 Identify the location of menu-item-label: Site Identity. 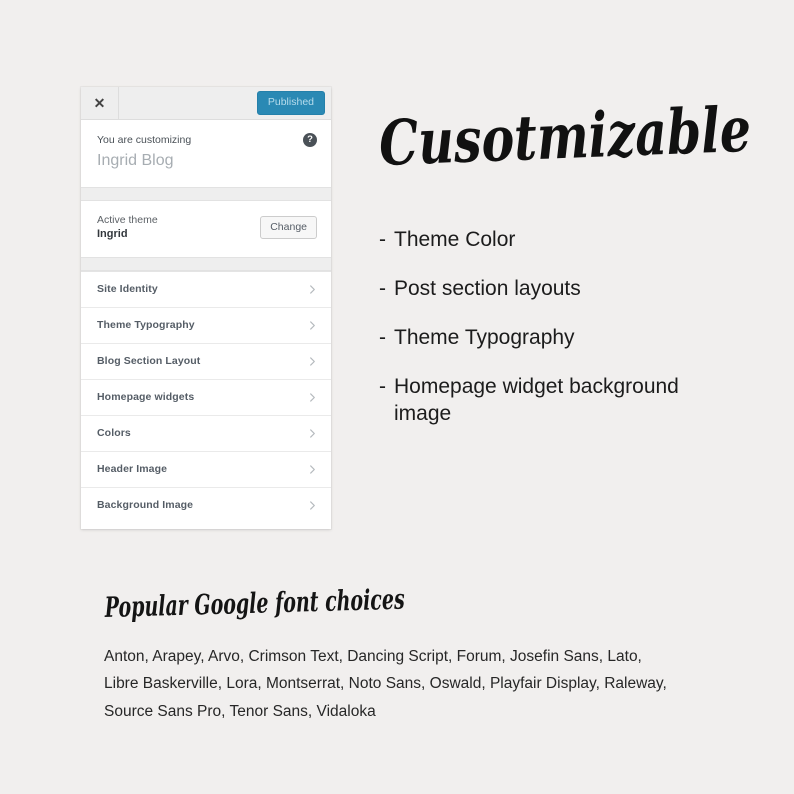
(127, 289).